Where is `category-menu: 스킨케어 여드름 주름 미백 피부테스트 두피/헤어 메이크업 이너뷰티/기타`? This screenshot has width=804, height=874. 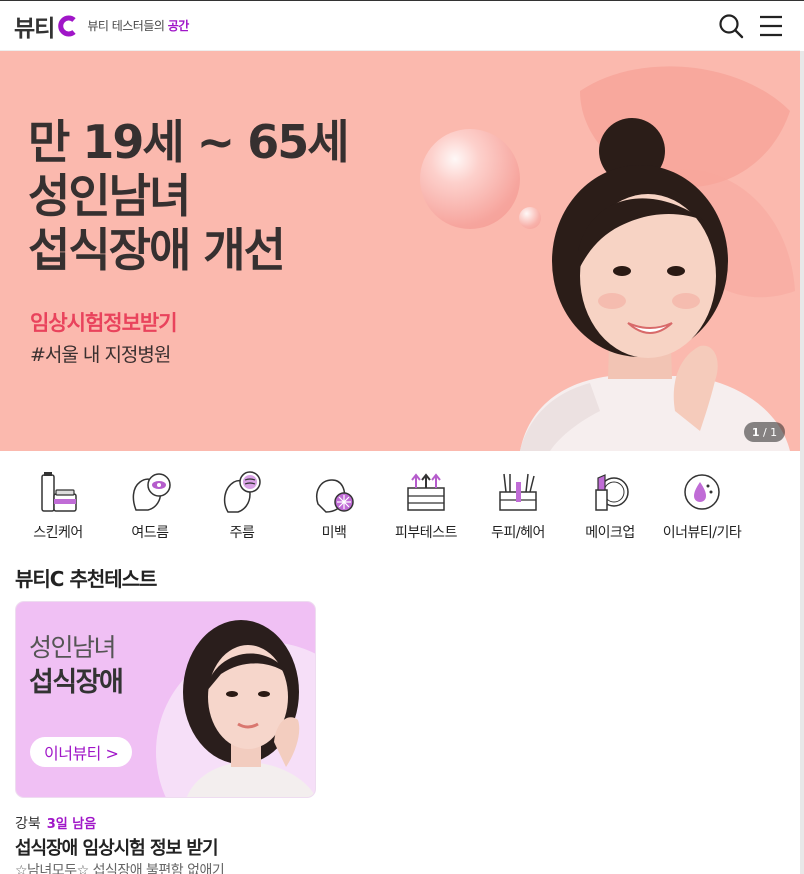
category-menu: 스킨케어 여드름 주름 미백 피부테스트 두피/헤어 메이크업 이너뷰티/기타 is located at coordinates (404, 506).